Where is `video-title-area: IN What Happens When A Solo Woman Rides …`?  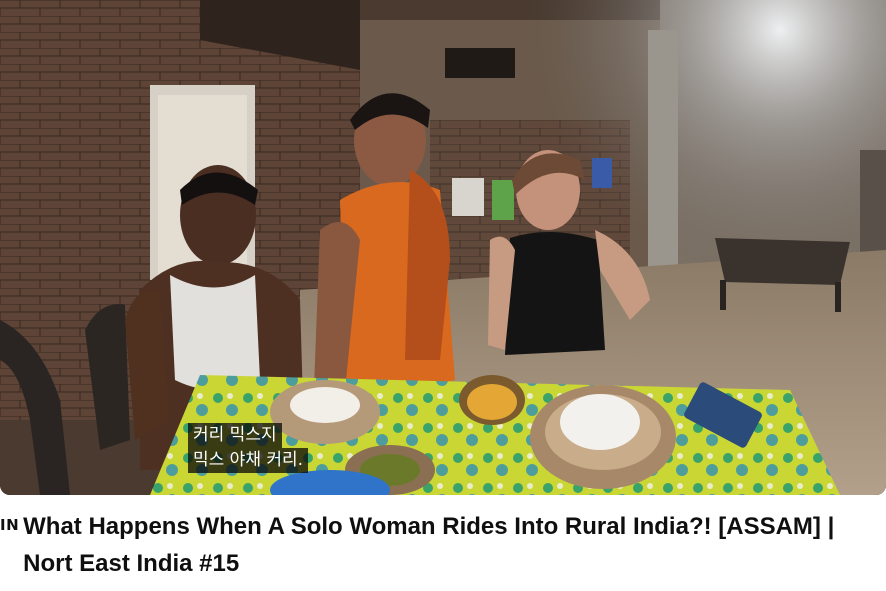
video-title-area: IN What Happens When A Solo Woman Rides … is located at coordinates (440, 545).